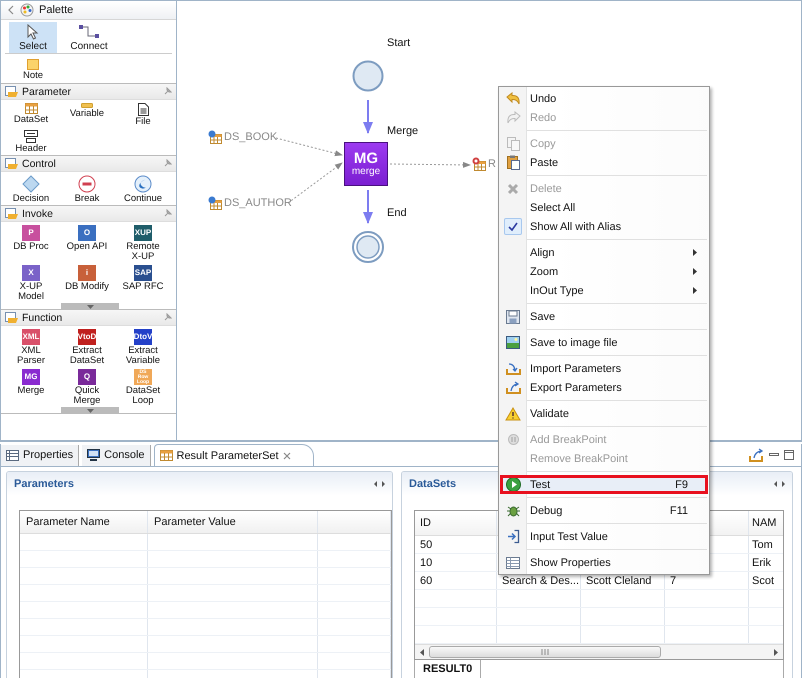 The width and height of the screenshot is (802, 678). I want to click on image-icon, so click(513, 342).